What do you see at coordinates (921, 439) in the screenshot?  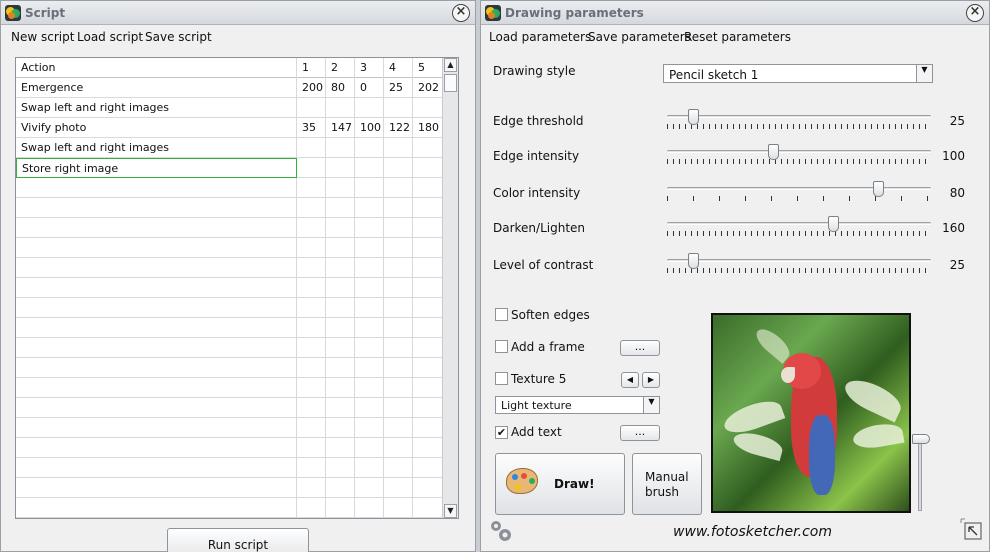 I see `preview-zoom-slider-thumb` at bounding box center [921, 439].